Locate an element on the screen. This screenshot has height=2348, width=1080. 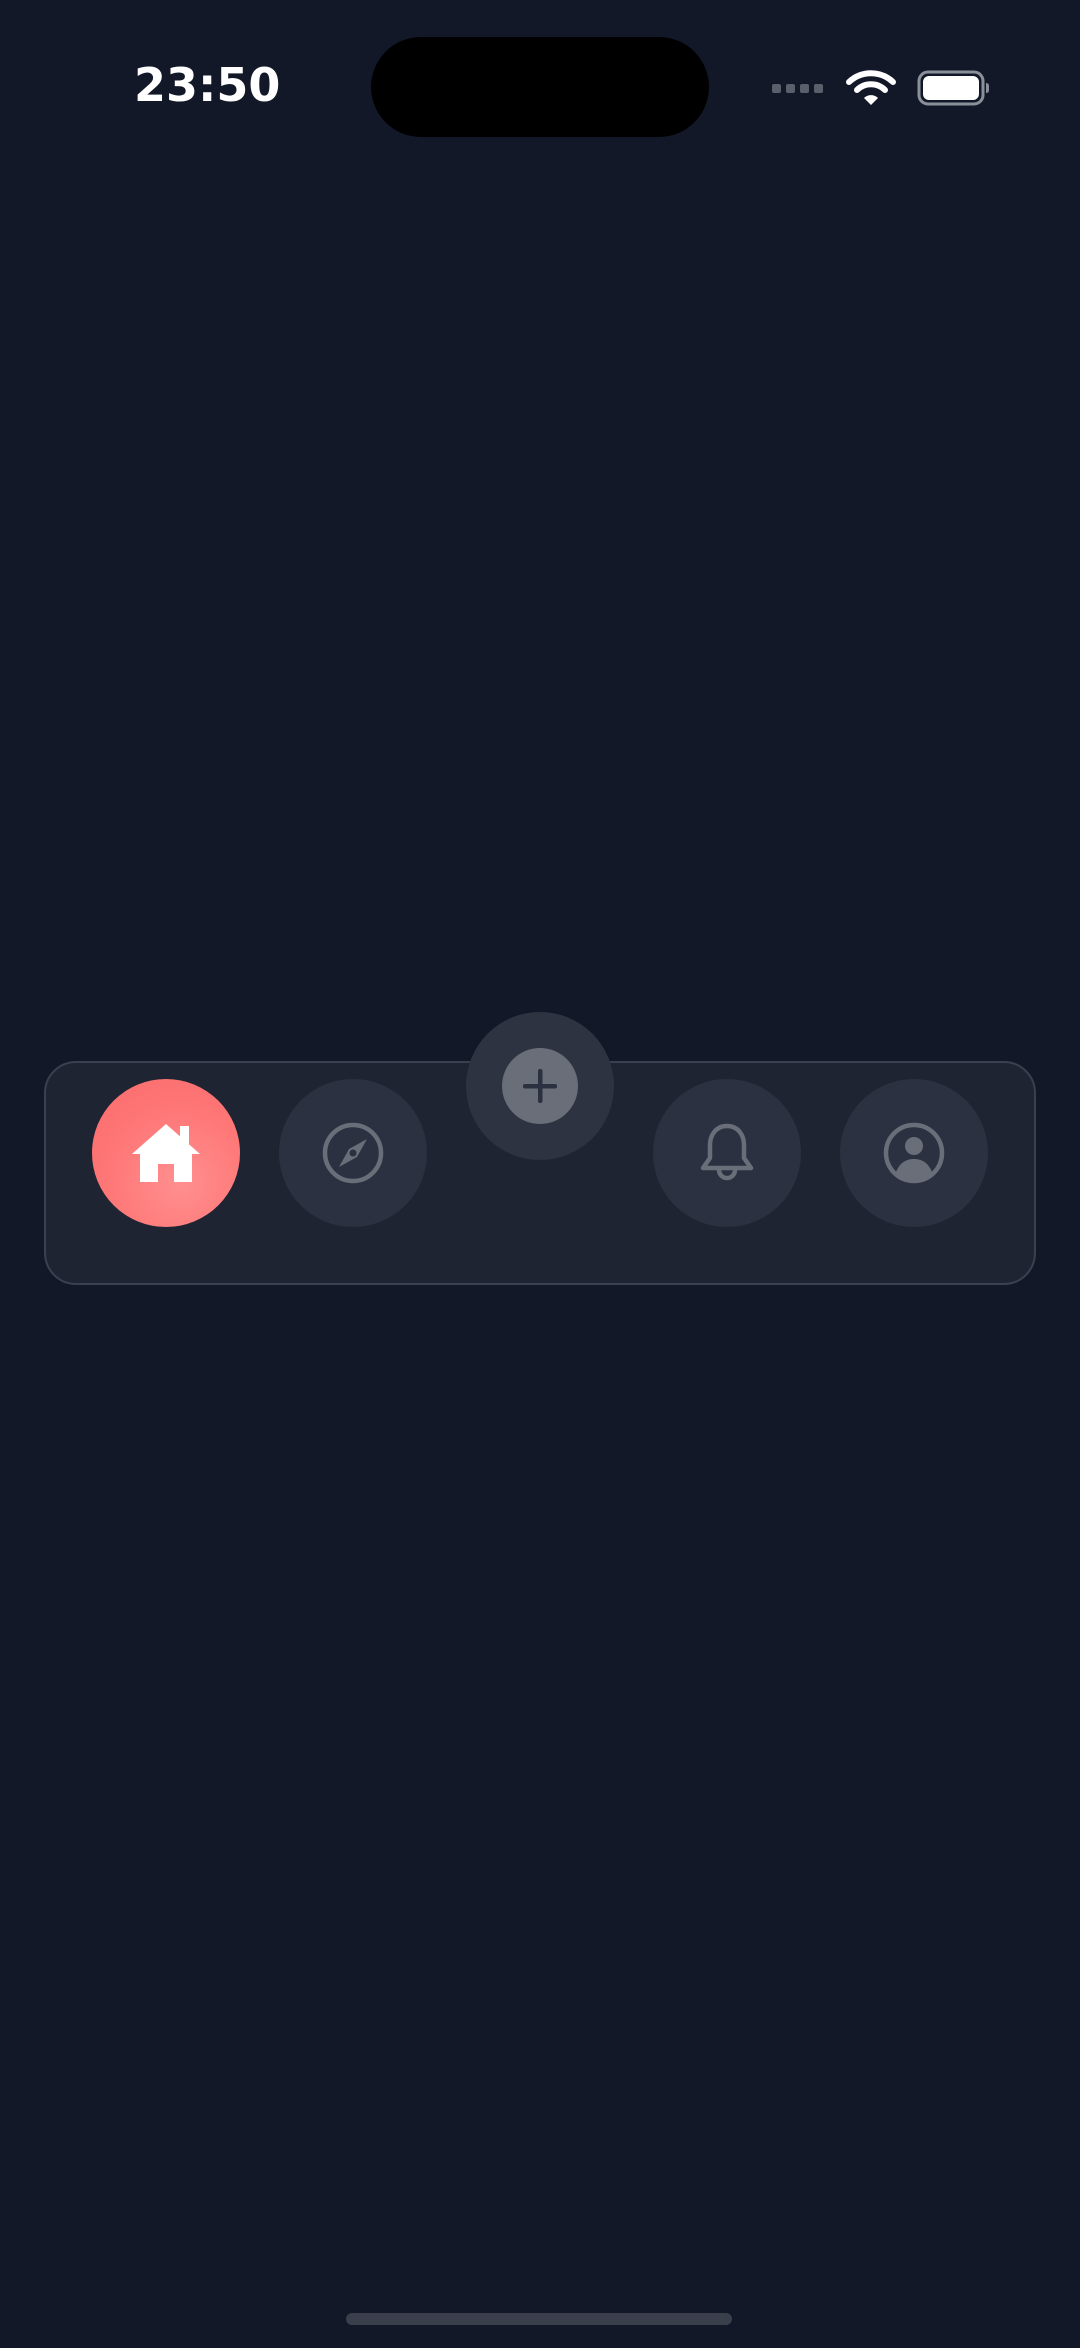
center-action-container is located at coordinates (540, 1086).